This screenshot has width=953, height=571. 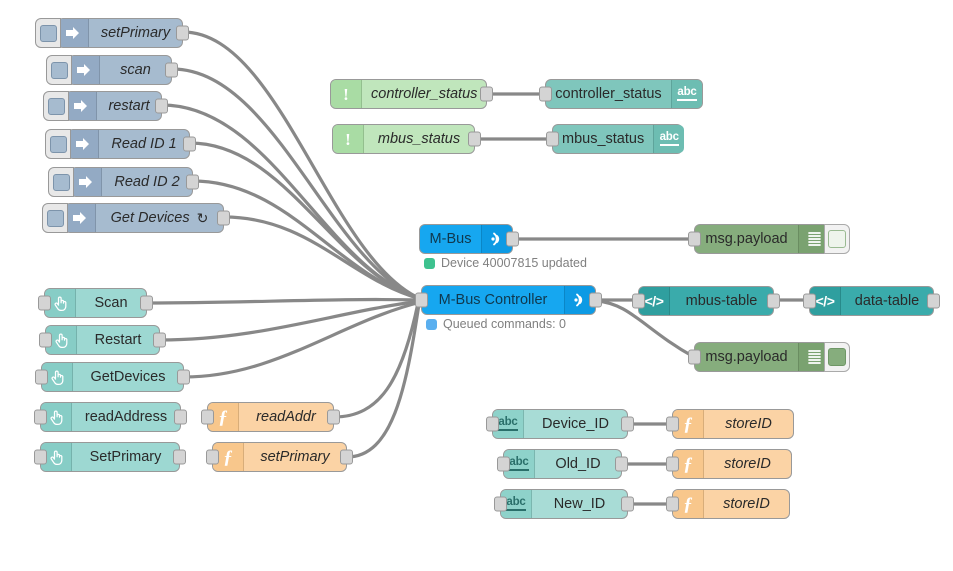 What do you see at coordinates (105, 106) in the screenshot?
I see `inject-node-restart: restart` at bounding box center [105, 106].